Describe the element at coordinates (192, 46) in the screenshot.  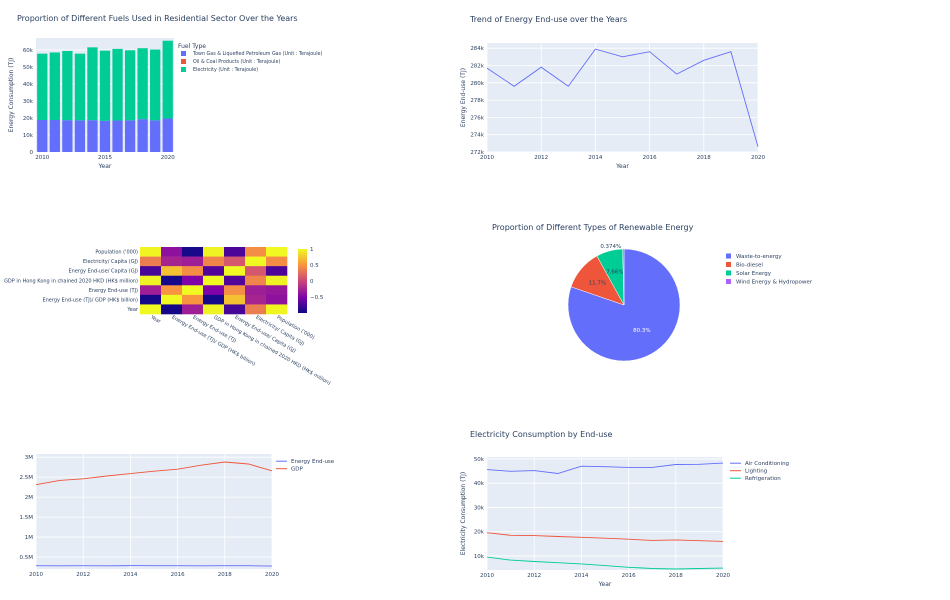
I see `legend-title: Fuel Type` at that location.